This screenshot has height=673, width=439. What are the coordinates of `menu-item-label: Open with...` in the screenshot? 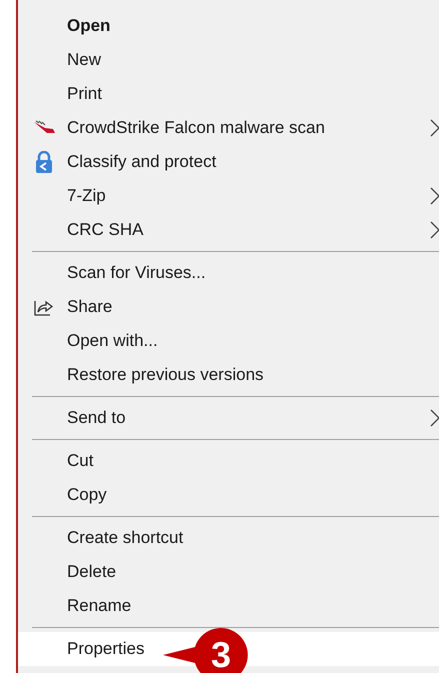 It's located at (112, 341).